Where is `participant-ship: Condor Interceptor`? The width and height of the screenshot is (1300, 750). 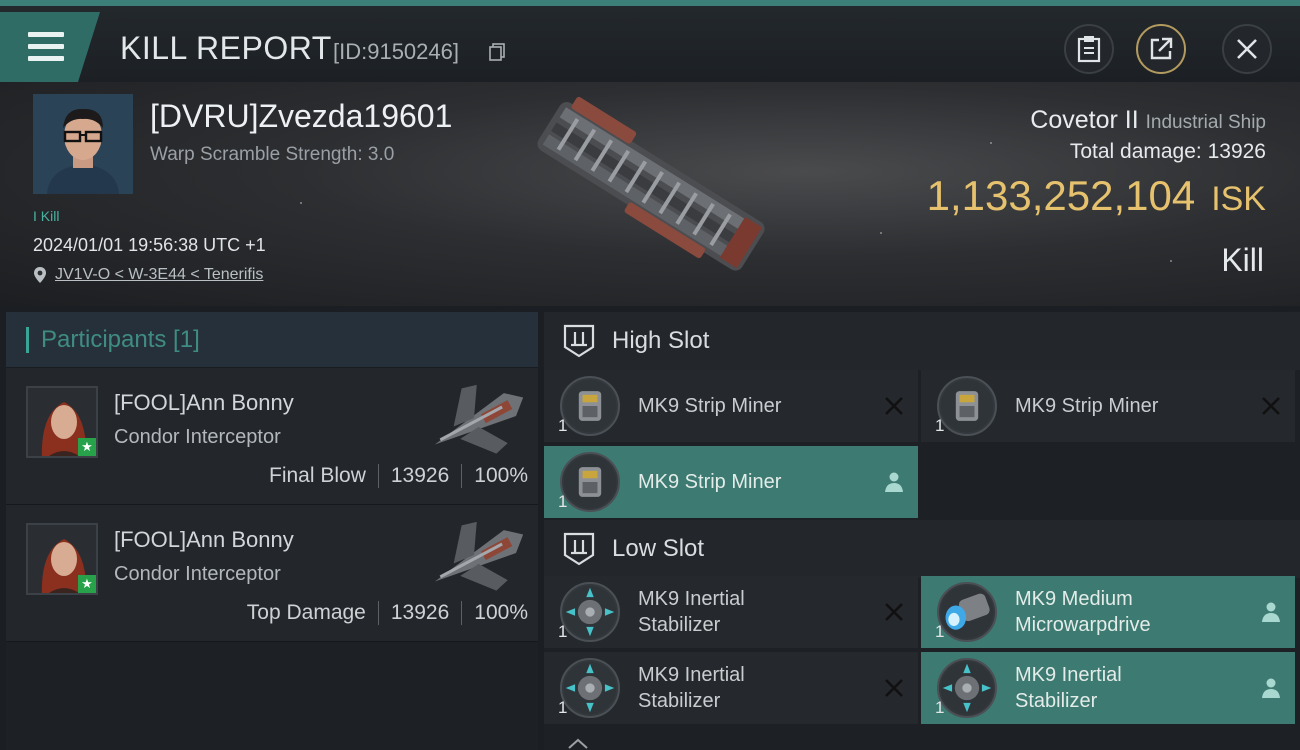 participant-ship: Condor Interceptor is located at coordinates (197, 437).